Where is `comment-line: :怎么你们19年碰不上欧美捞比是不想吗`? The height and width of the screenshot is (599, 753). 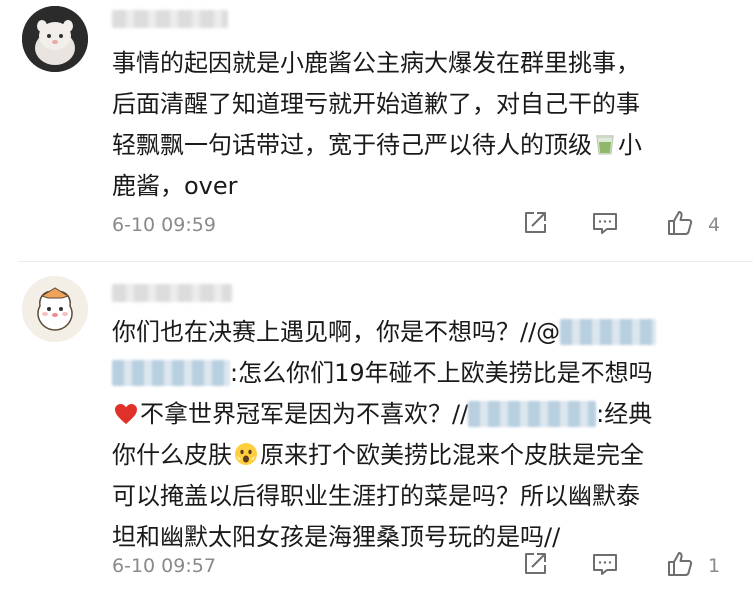 comment-line: :怎么你们19年碰不上欧美捞比是不想吗 is located at coordinates (422, 373).